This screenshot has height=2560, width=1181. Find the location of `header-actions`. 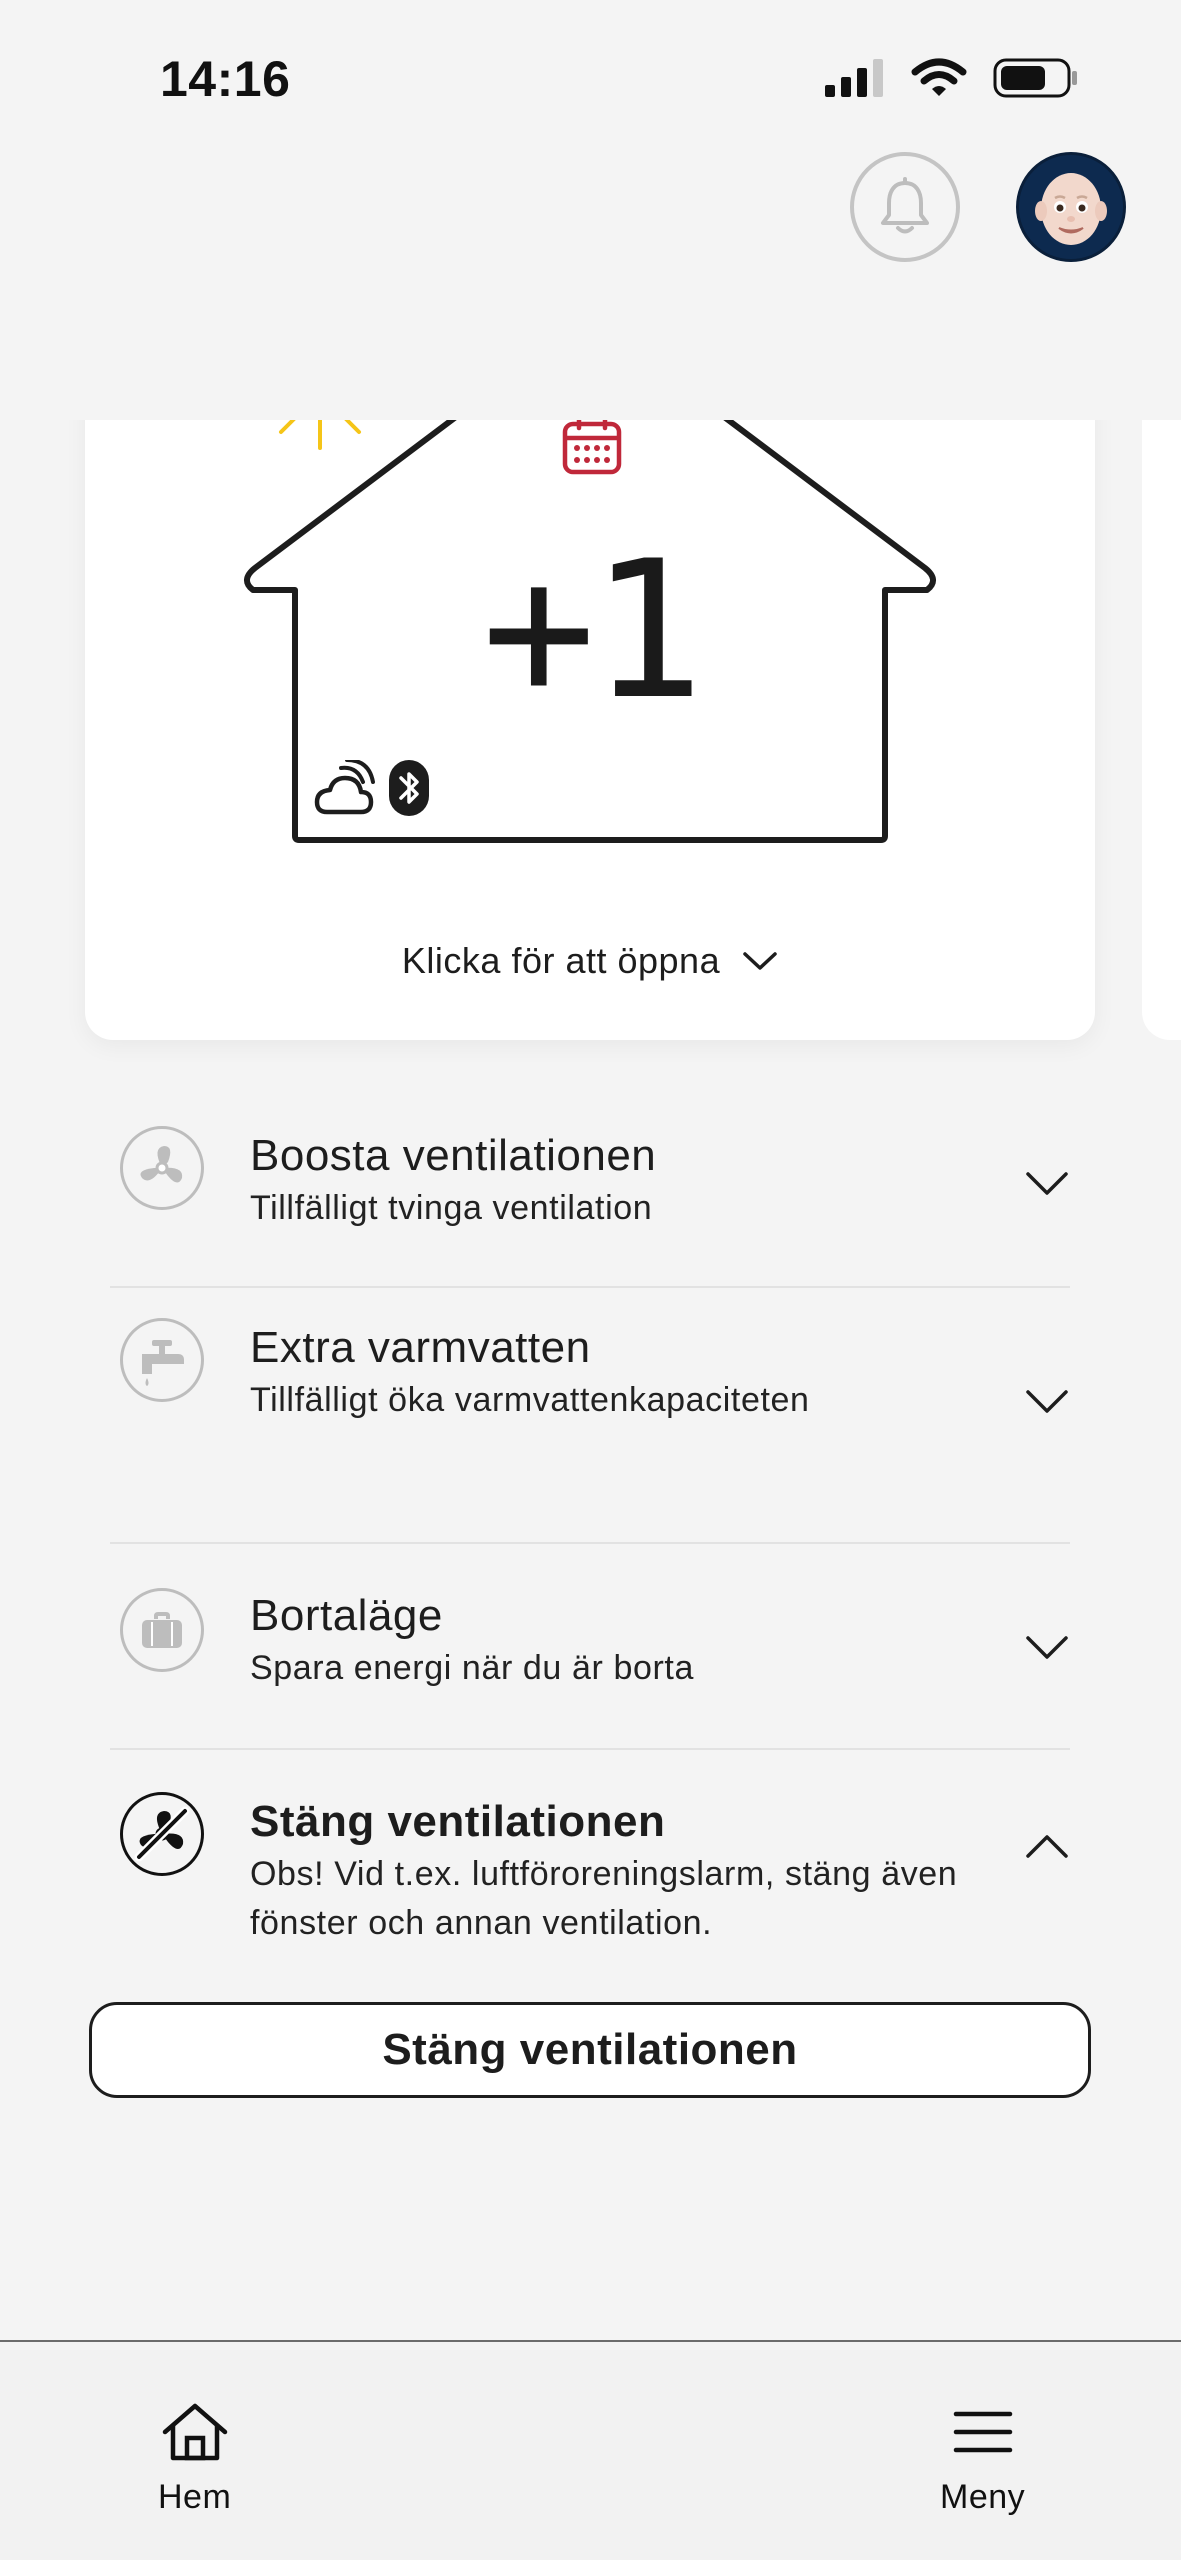

header-actions is located at coordinates (988, 207).